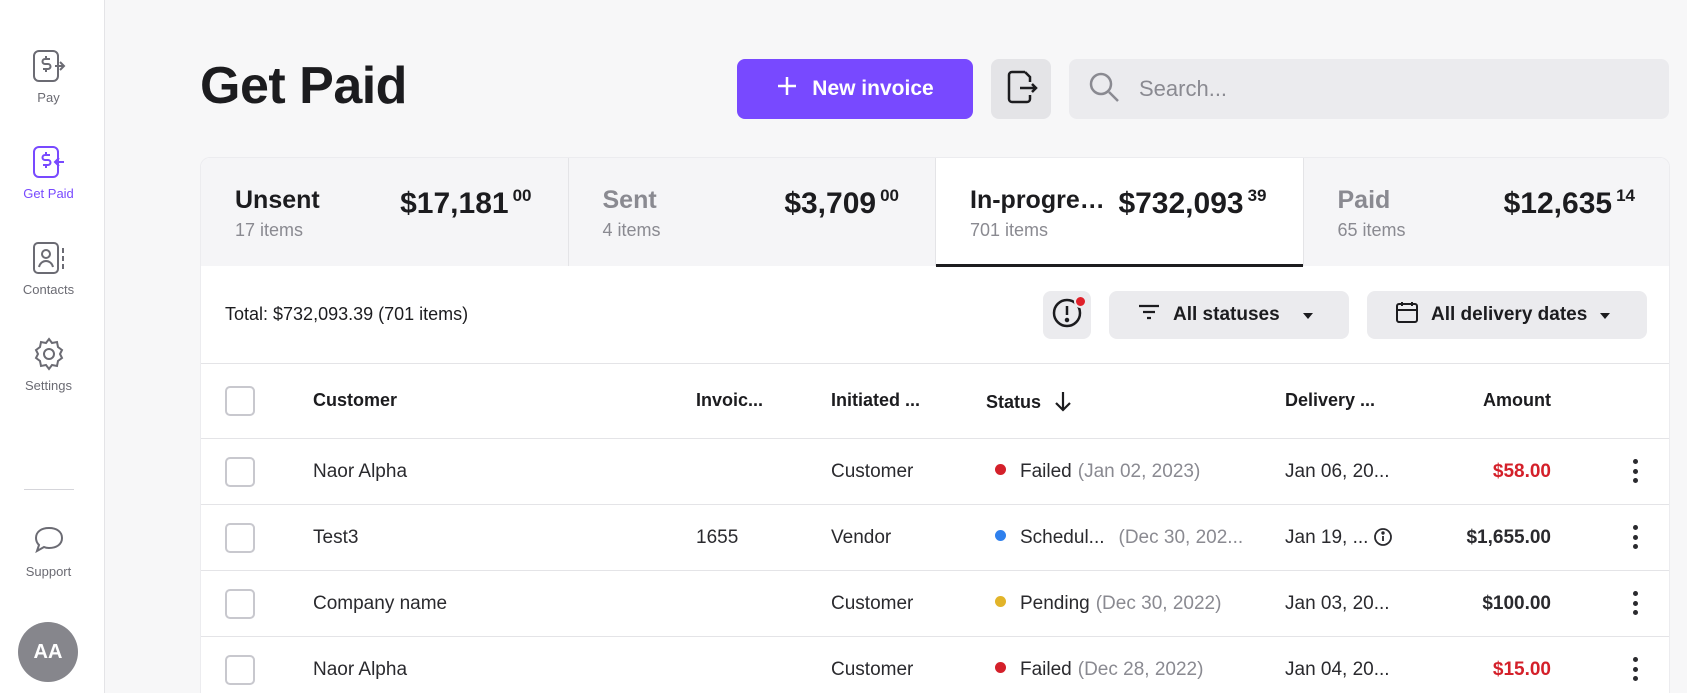 Image resolution: width=1687 pixels, height=693 pixels. What do you see at coordinates (1063, 403) in the screenshot?
I see `arrow-down-icon` at bounding box center [1063, 403].